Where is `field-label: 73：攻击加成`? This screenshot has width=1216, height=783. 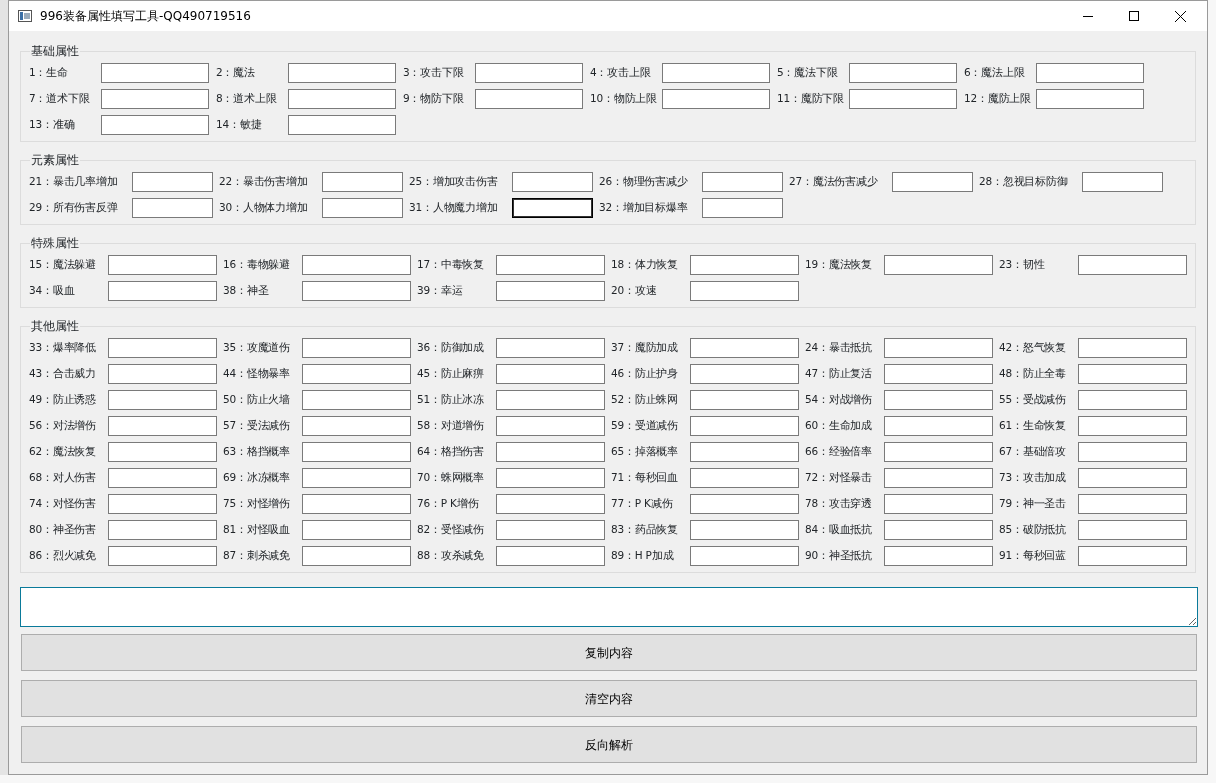 field-label: 73：攻击加成 is located at coordinates (1033, 478).